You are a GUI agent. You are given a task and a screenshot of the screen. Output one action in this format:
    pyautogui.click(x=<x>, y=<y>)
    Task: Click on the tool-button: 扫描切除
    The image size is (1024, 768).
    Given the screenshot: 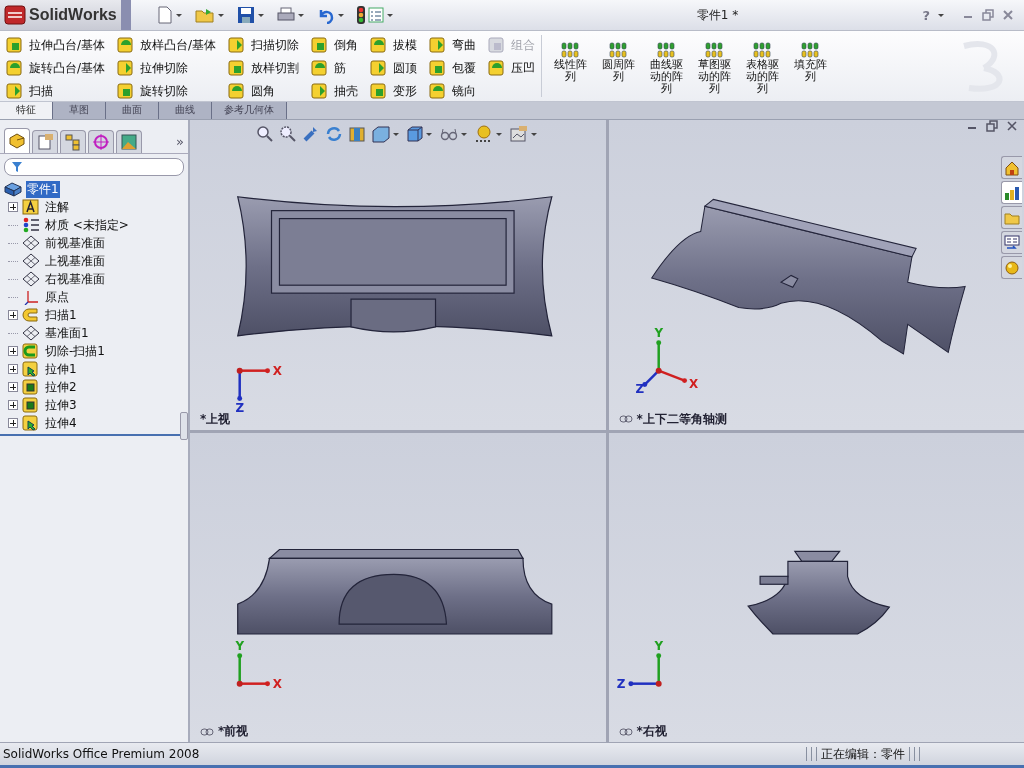 What is the action you would take?
    pyautogui.click(x=264, y=45)
    